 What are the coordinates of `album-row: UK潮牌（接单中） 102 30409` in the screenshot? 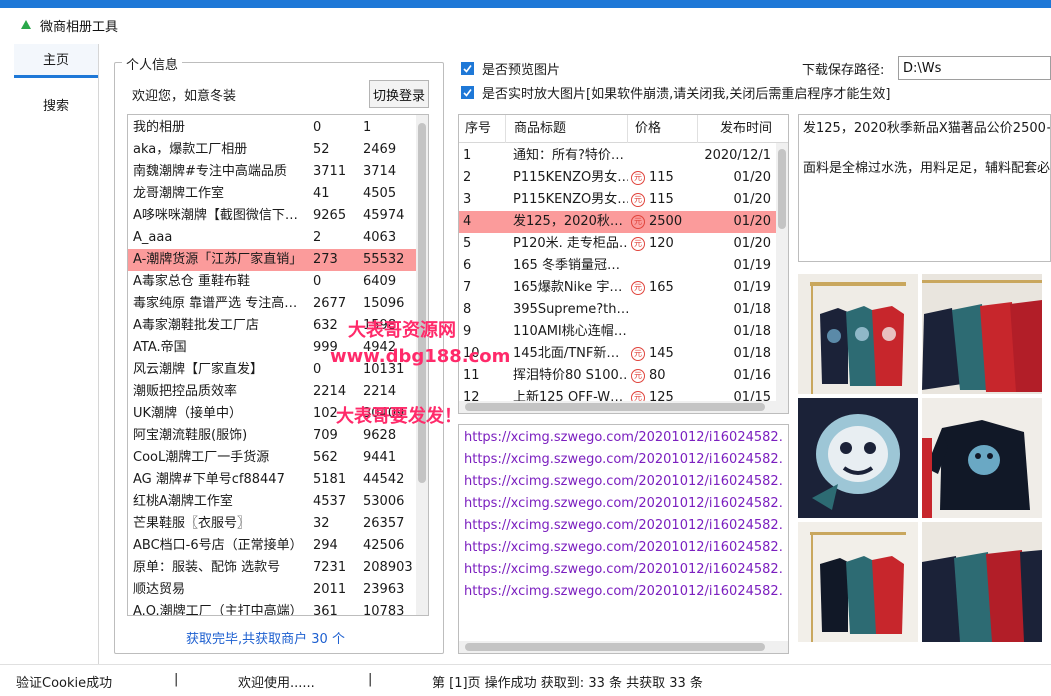 It's located at (272, 414).